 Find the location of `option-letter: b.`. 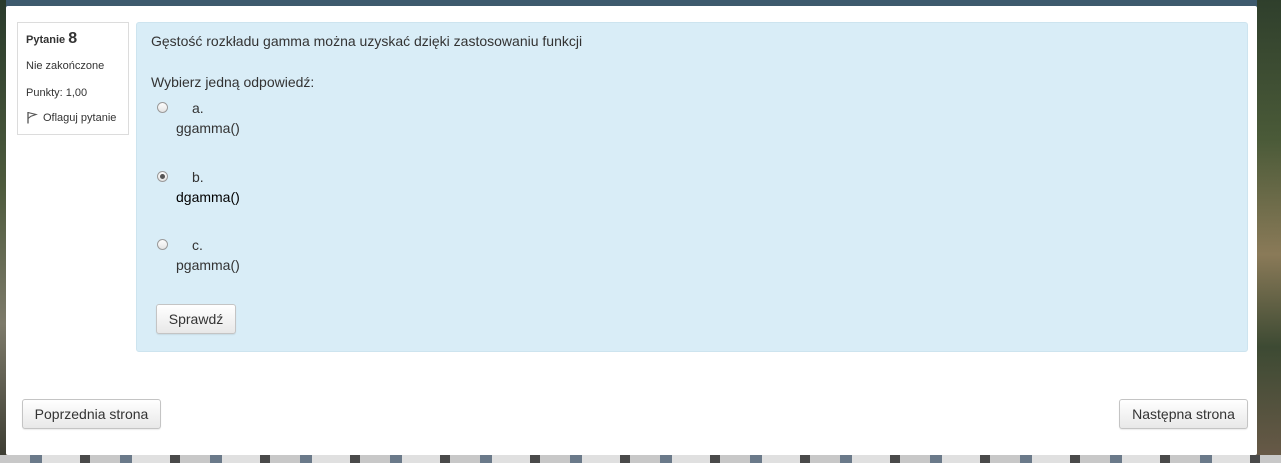

option-letter: b. is located at coordinates (198, 177).